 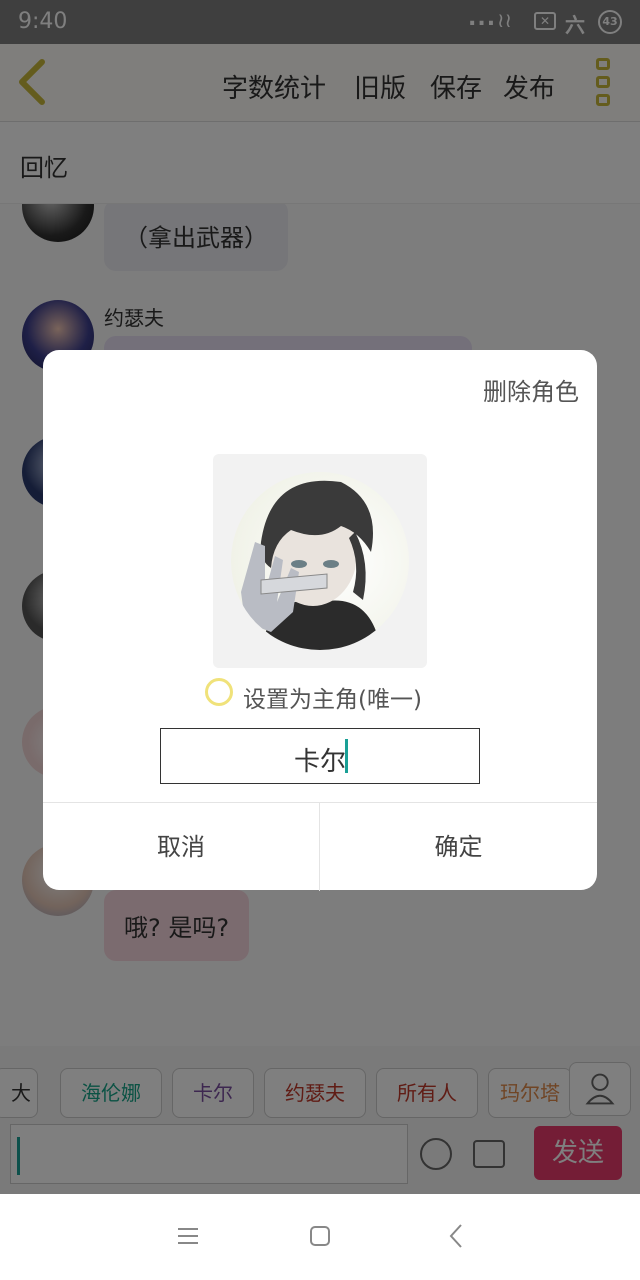 What do you see at coordinates (531, 389) in the screenshot?
I see `delete-role-button: 删除角色` at bounding box center [531, 389].